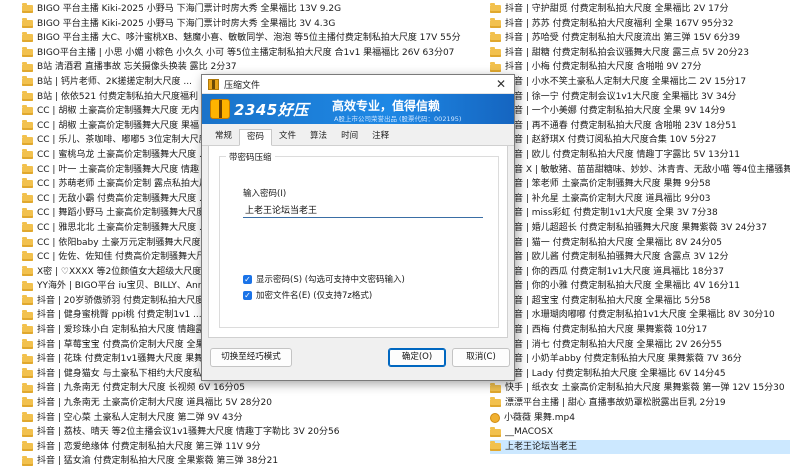 Image resolution: width=800 pixels, height=469 pixels. Describe the element at coordinates (358, 84) in the screenshot. I see `dialog-titlebar: 压缩文件 ✕` at that location.